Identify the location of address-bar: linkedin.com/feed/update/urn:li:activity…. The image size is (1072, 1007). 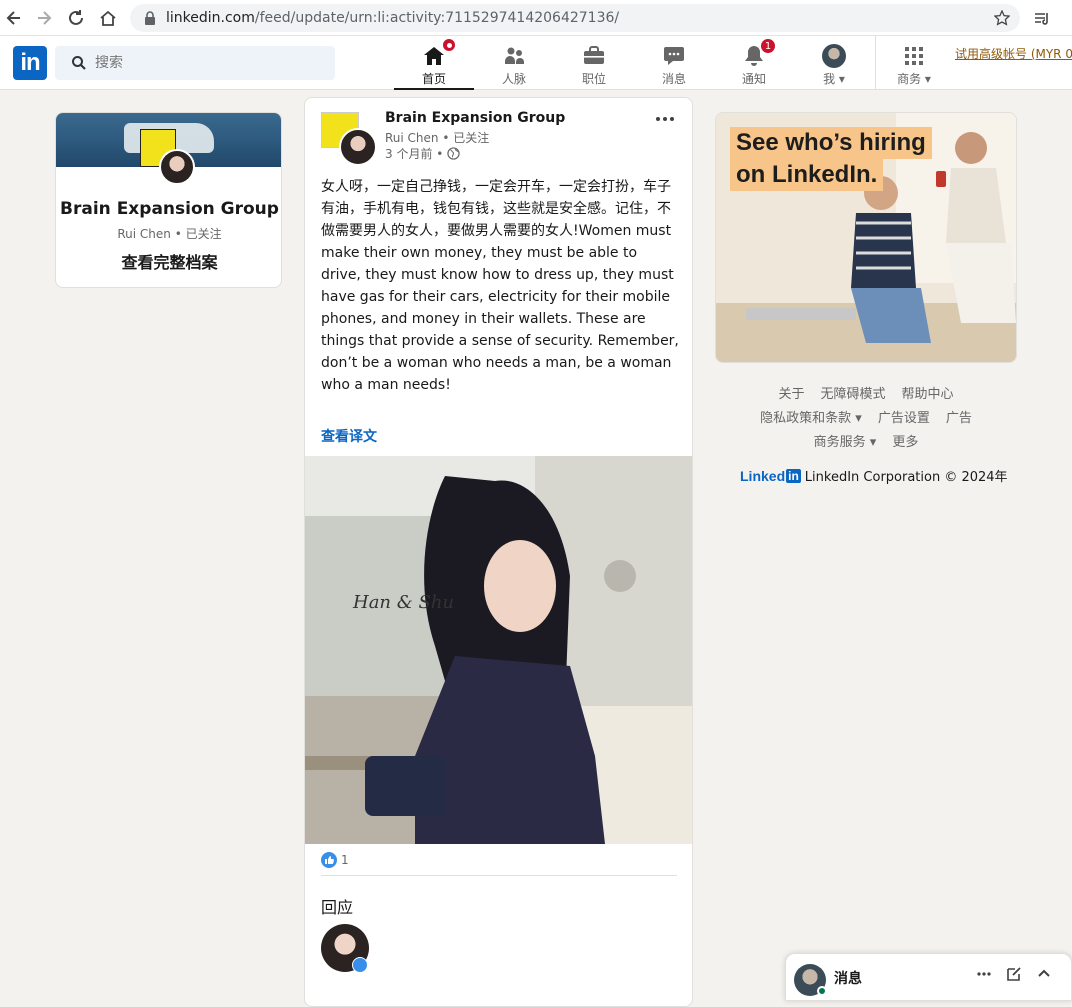
(575, 18).